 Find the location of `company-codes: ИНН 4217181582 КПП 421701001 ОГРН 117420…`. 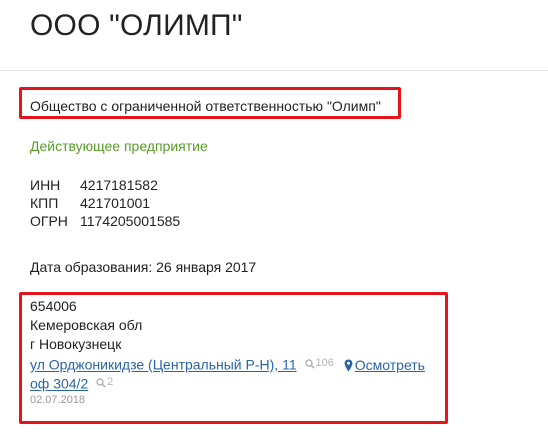

company-codes: ИНН 4217181582 КПП 421701001 ОГРН 117420… is located at coordinates (105, 204).